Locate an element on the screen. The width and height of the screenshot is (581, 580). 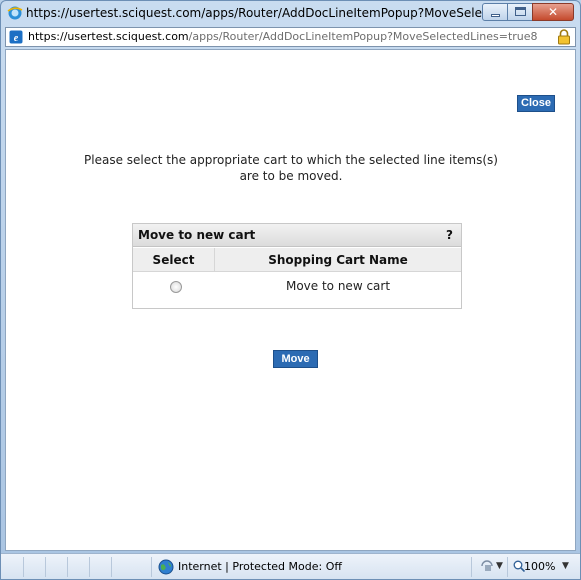
window-controls: ✕ is located at coordinates (528, 12).